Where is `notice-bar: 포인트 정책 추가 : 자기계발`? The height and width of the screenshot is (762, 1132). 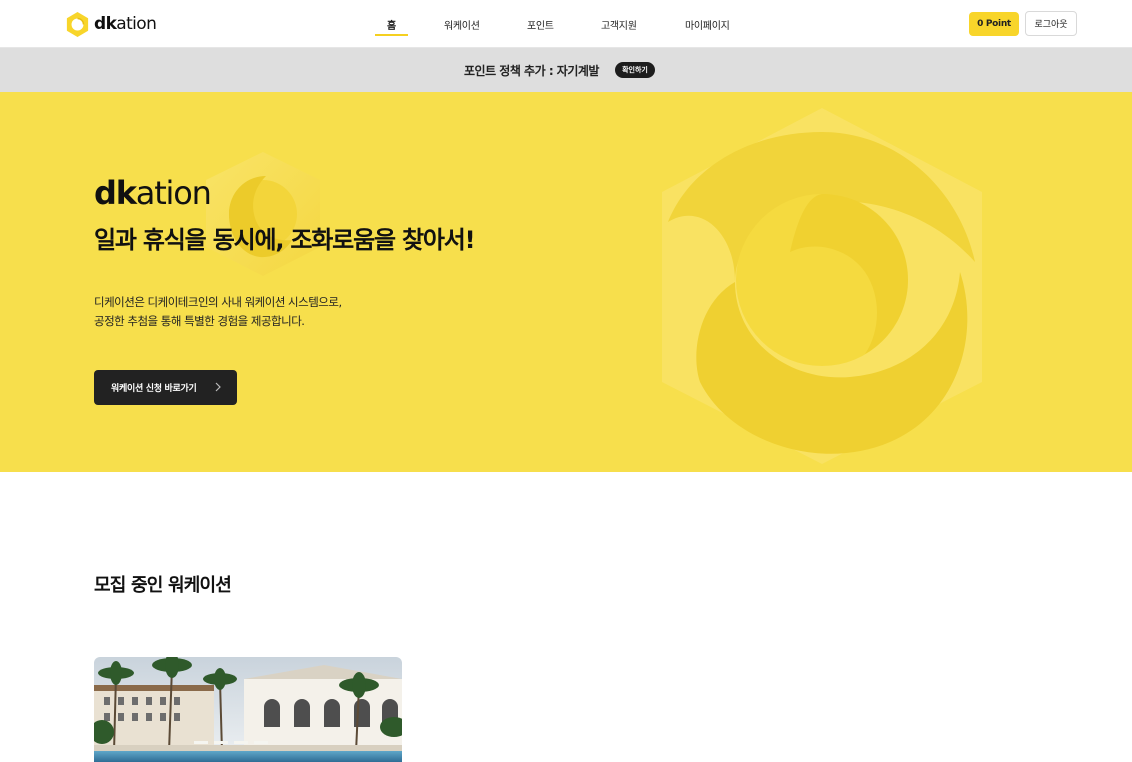
notice-bar: 포인트 정책 추가 : 자기계발 is located at coordinates (566, 70).